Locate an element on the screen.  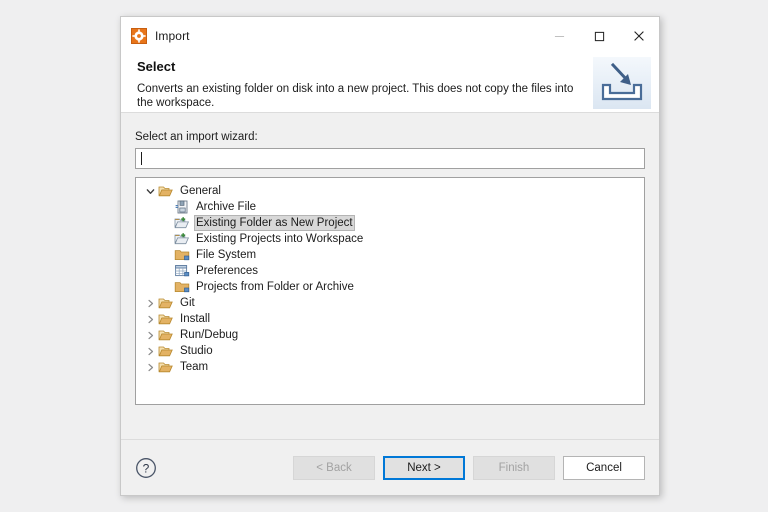
chevron-down-icon is located at coordinates (150, 191).